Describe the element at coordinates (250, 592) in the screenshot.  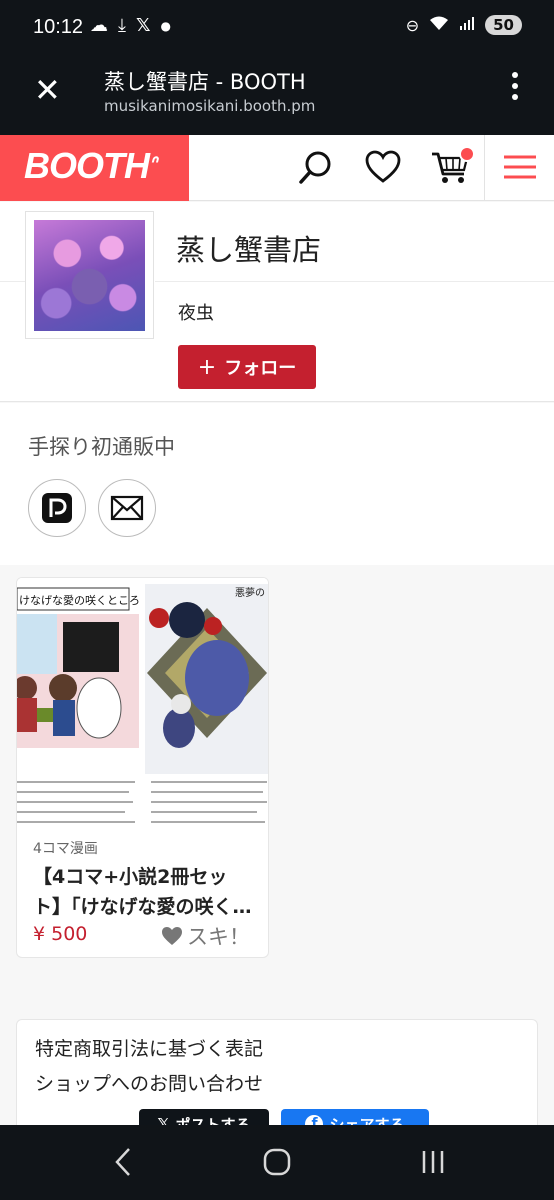
I see `item-image-caption-2: 悪夢の` at that location.